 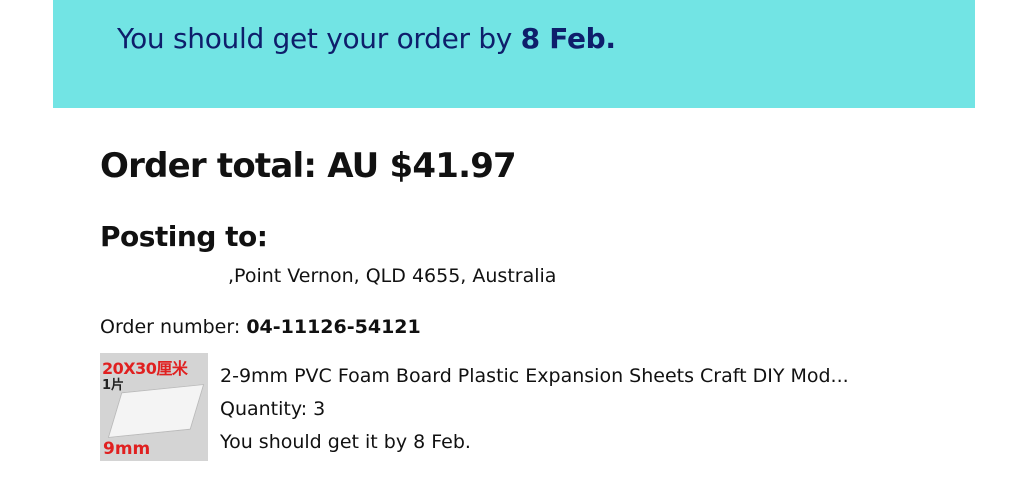 I want to click on item-delivery: You should get it by 8 Feb., so click(x=345, y=442).